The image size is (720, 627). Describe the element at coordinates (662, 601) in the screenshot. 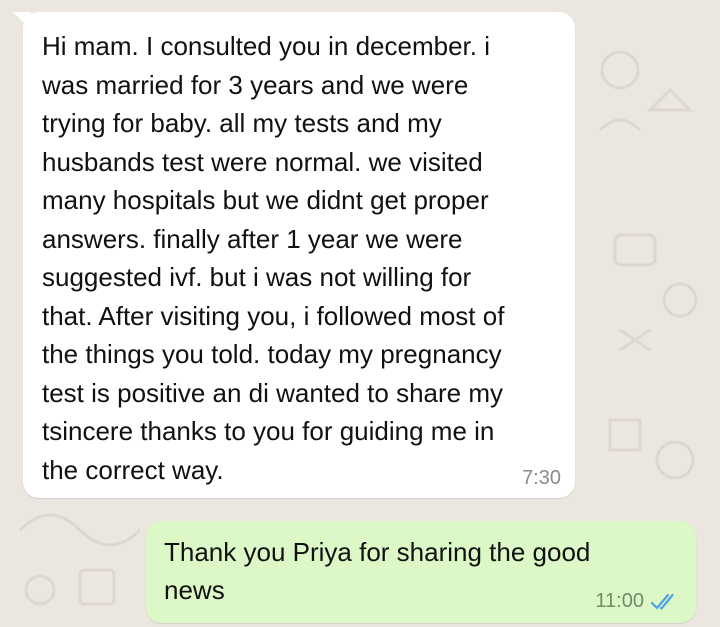

I see `double-check-read-icon` at that location.